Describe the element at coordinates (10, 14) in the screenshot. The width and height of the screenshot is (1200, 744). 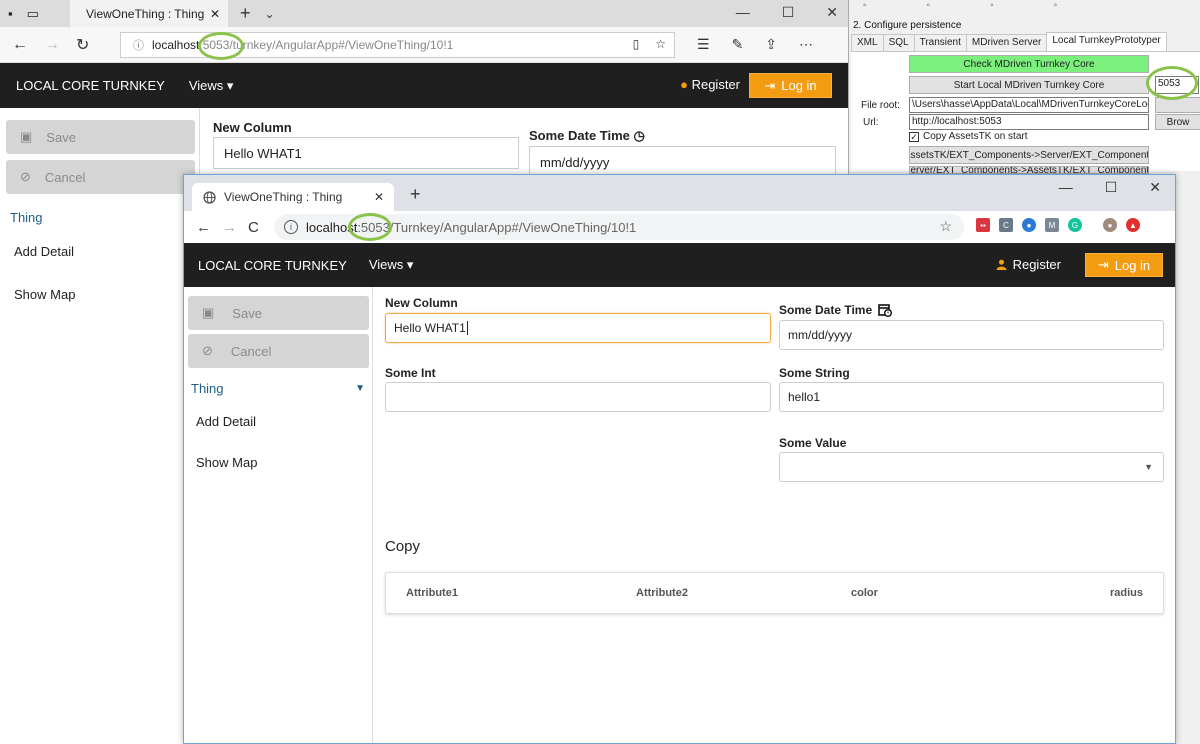
I see `tab-preview-icon: ▪` at that location.